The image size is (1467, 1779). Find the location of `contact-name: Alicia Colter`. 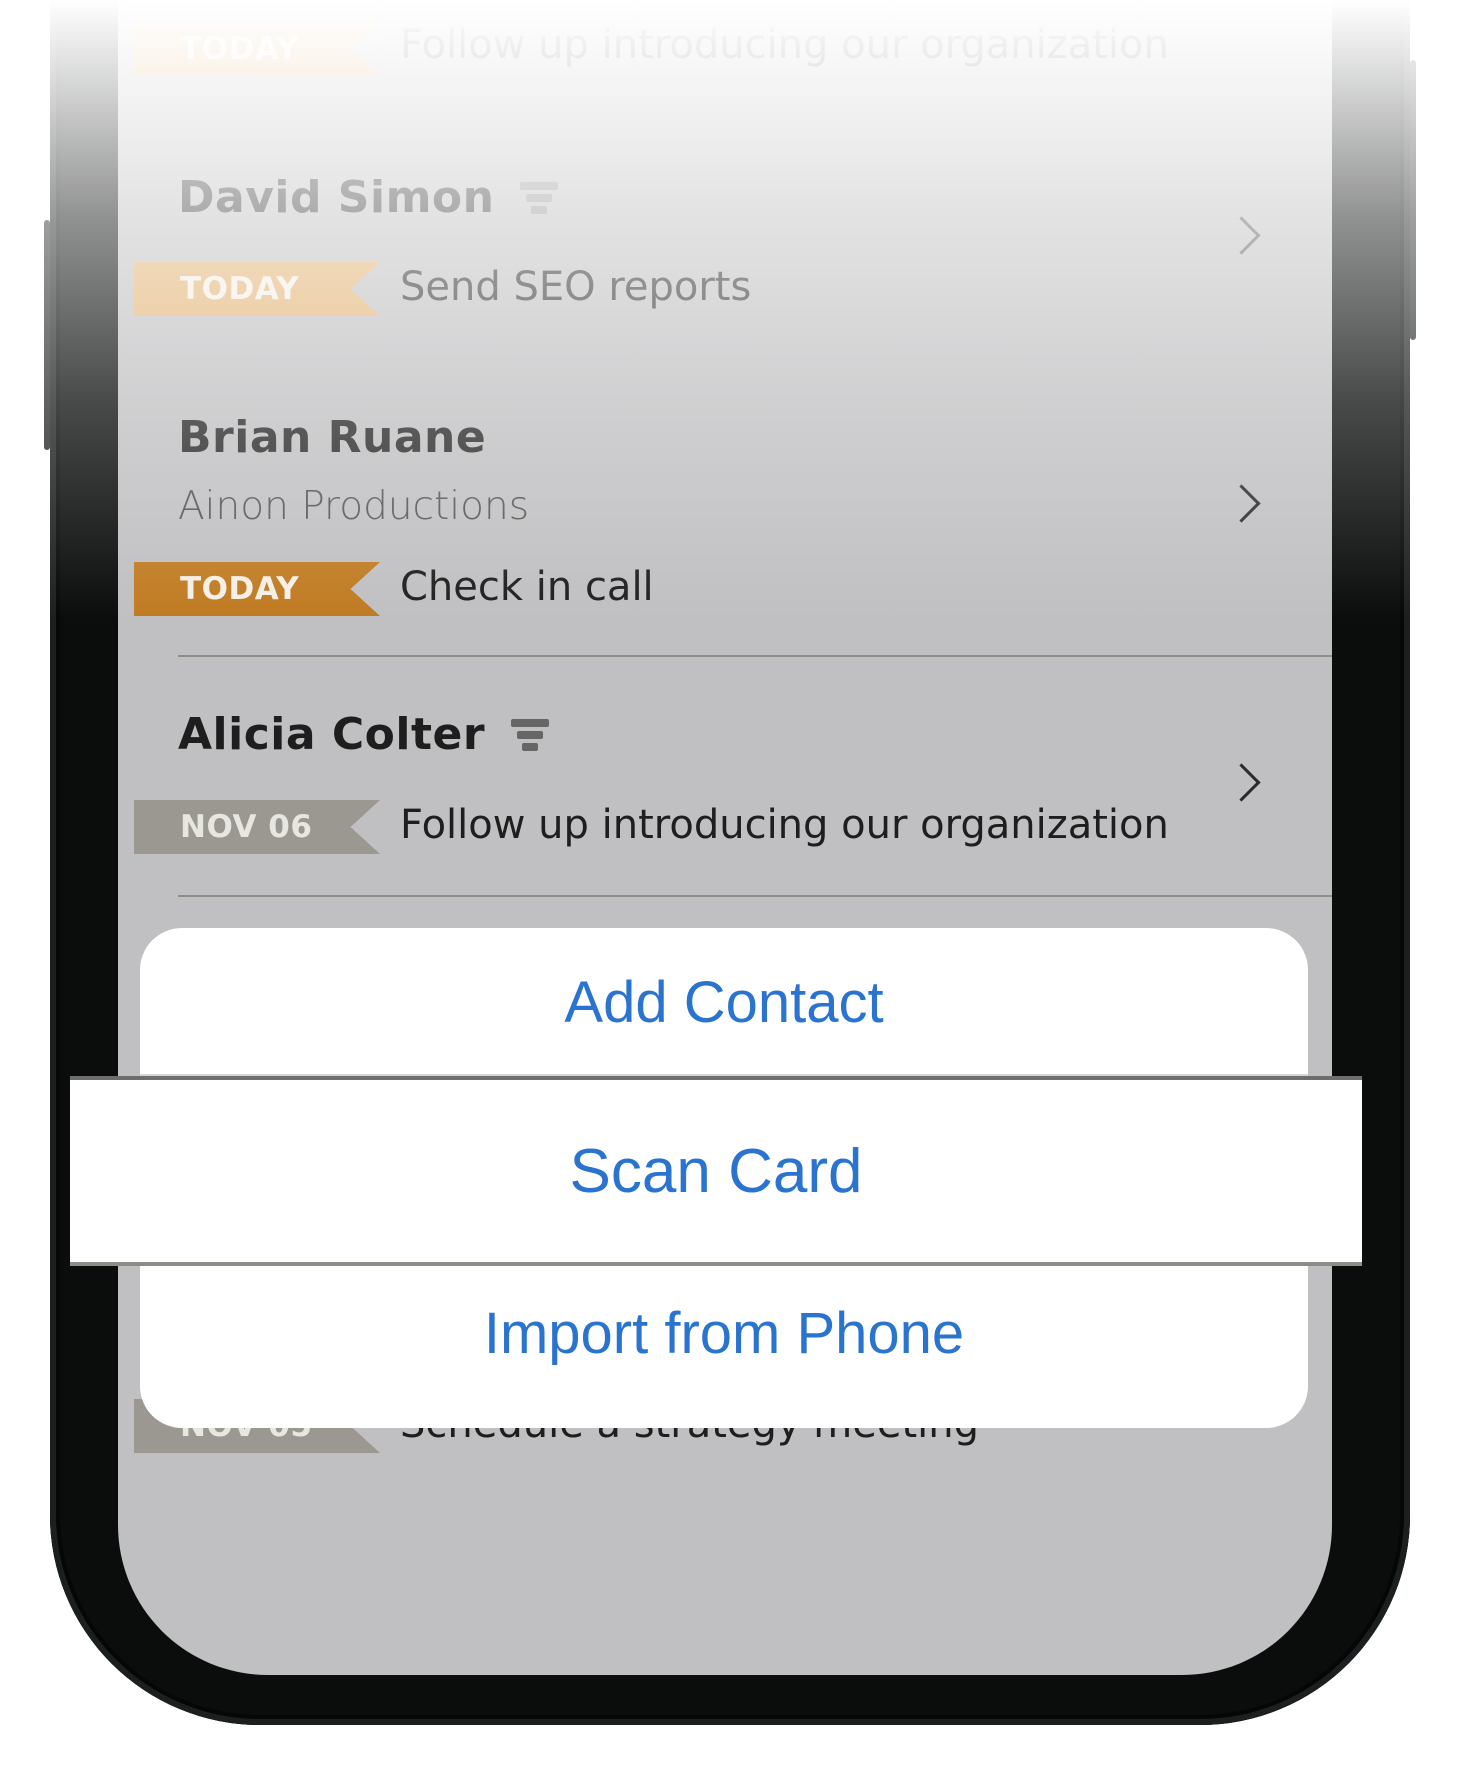

contact-name: Alicia Colter is located at coordinates (364, 734).